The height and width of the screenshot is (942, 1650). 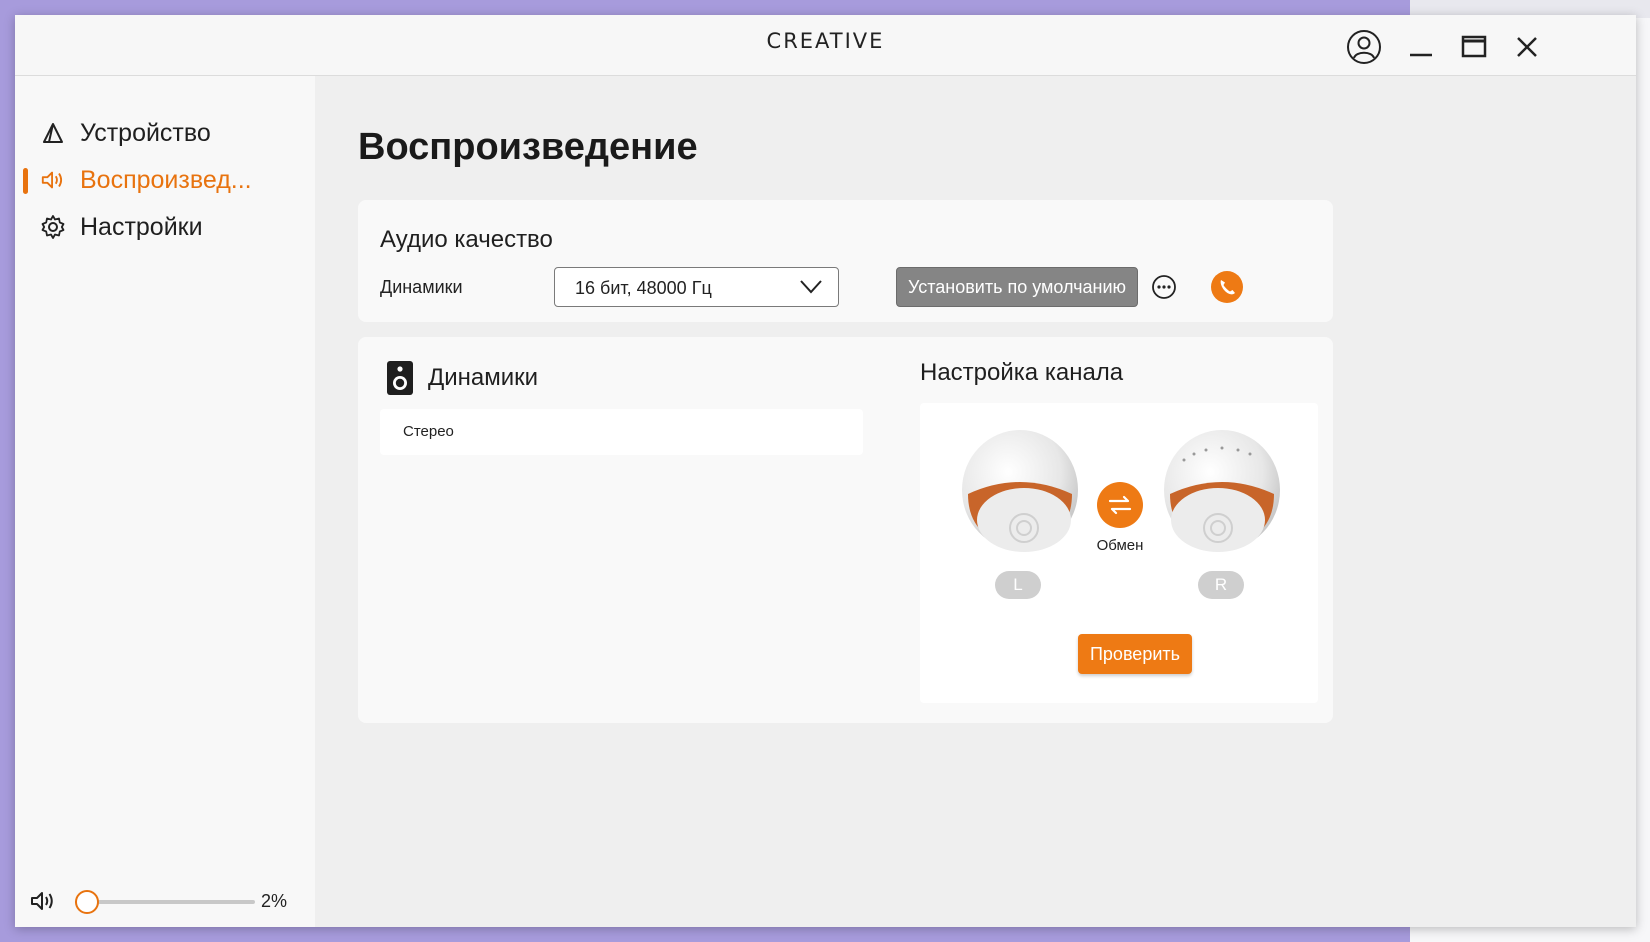 What do you see at coordinates (53, 180) in the screenshot?
I see `speaker-volume-icon` at bounding box center [53, 180].